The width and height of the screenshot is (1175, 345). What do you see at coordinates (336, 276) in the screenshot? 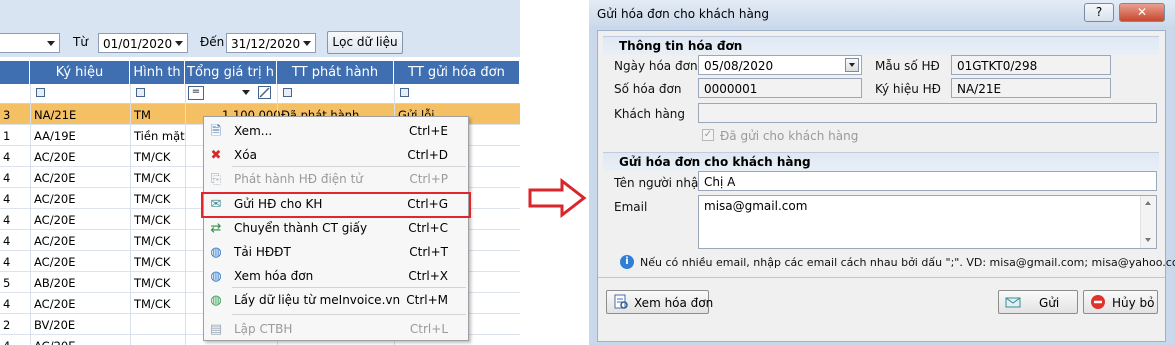
I see `menu-item-globe-view: ◍ Xem hóa đơn Ctrl+X` at bounding box center [336, 276].